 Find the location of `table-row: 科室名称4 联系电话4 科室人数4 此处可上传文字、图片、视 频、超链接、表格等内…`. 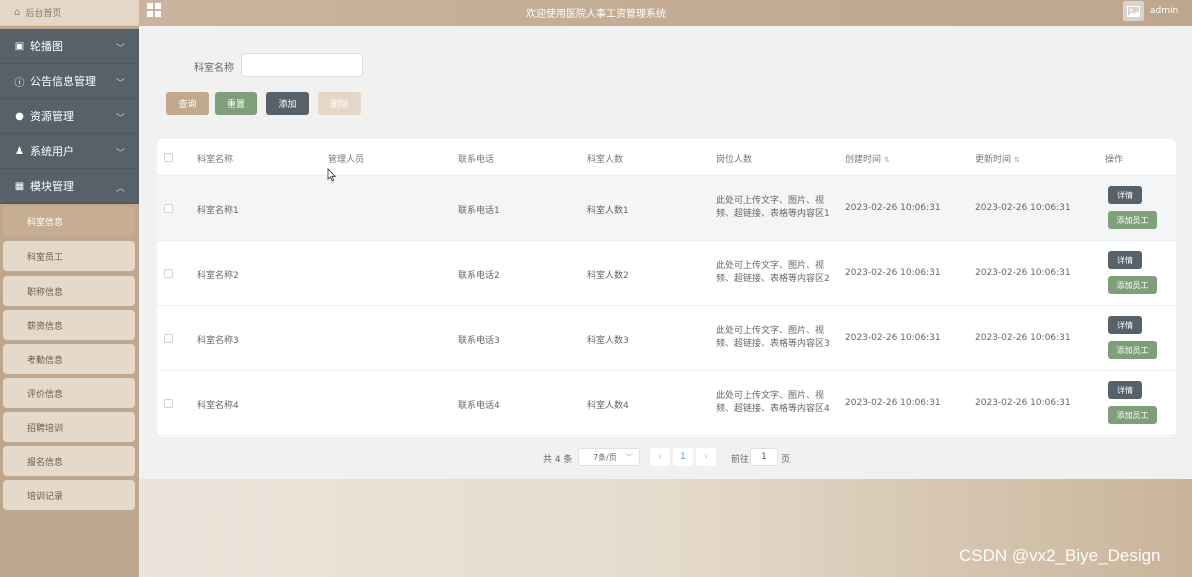

table-row: 科室名称4 联系电话4 科室人数4 此处可上传文字、图片、视 频、超链接、表格等内… is located at coordinates (666, 403).